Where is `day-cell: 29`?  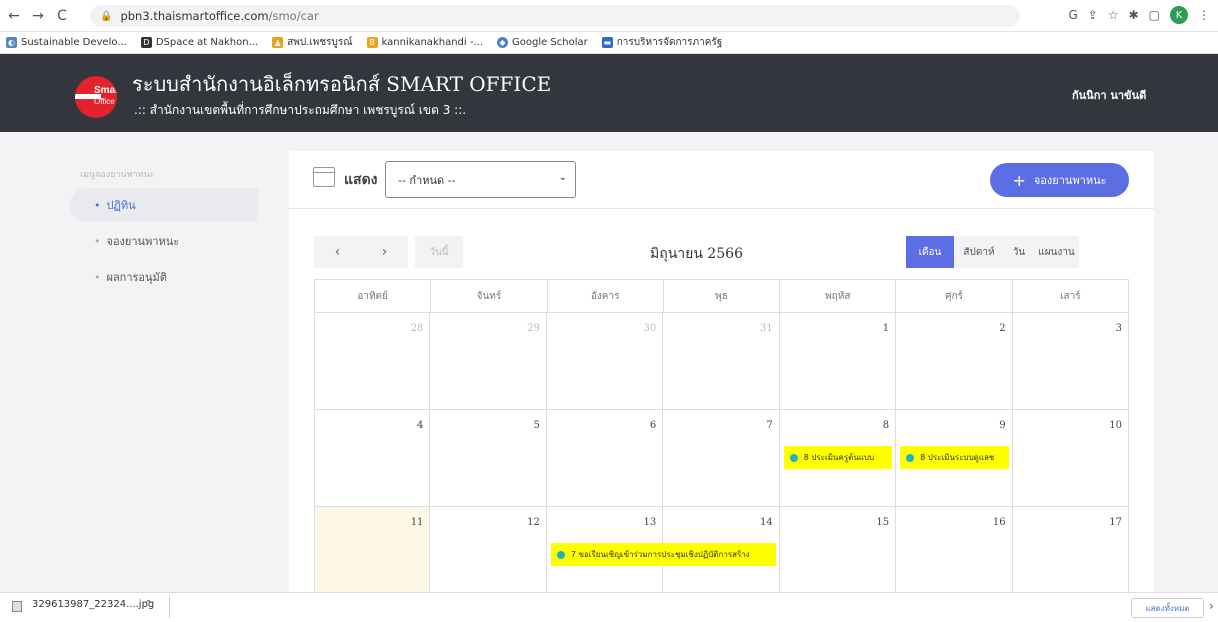
day-cell: 29 is located at coordinates (488, 361).